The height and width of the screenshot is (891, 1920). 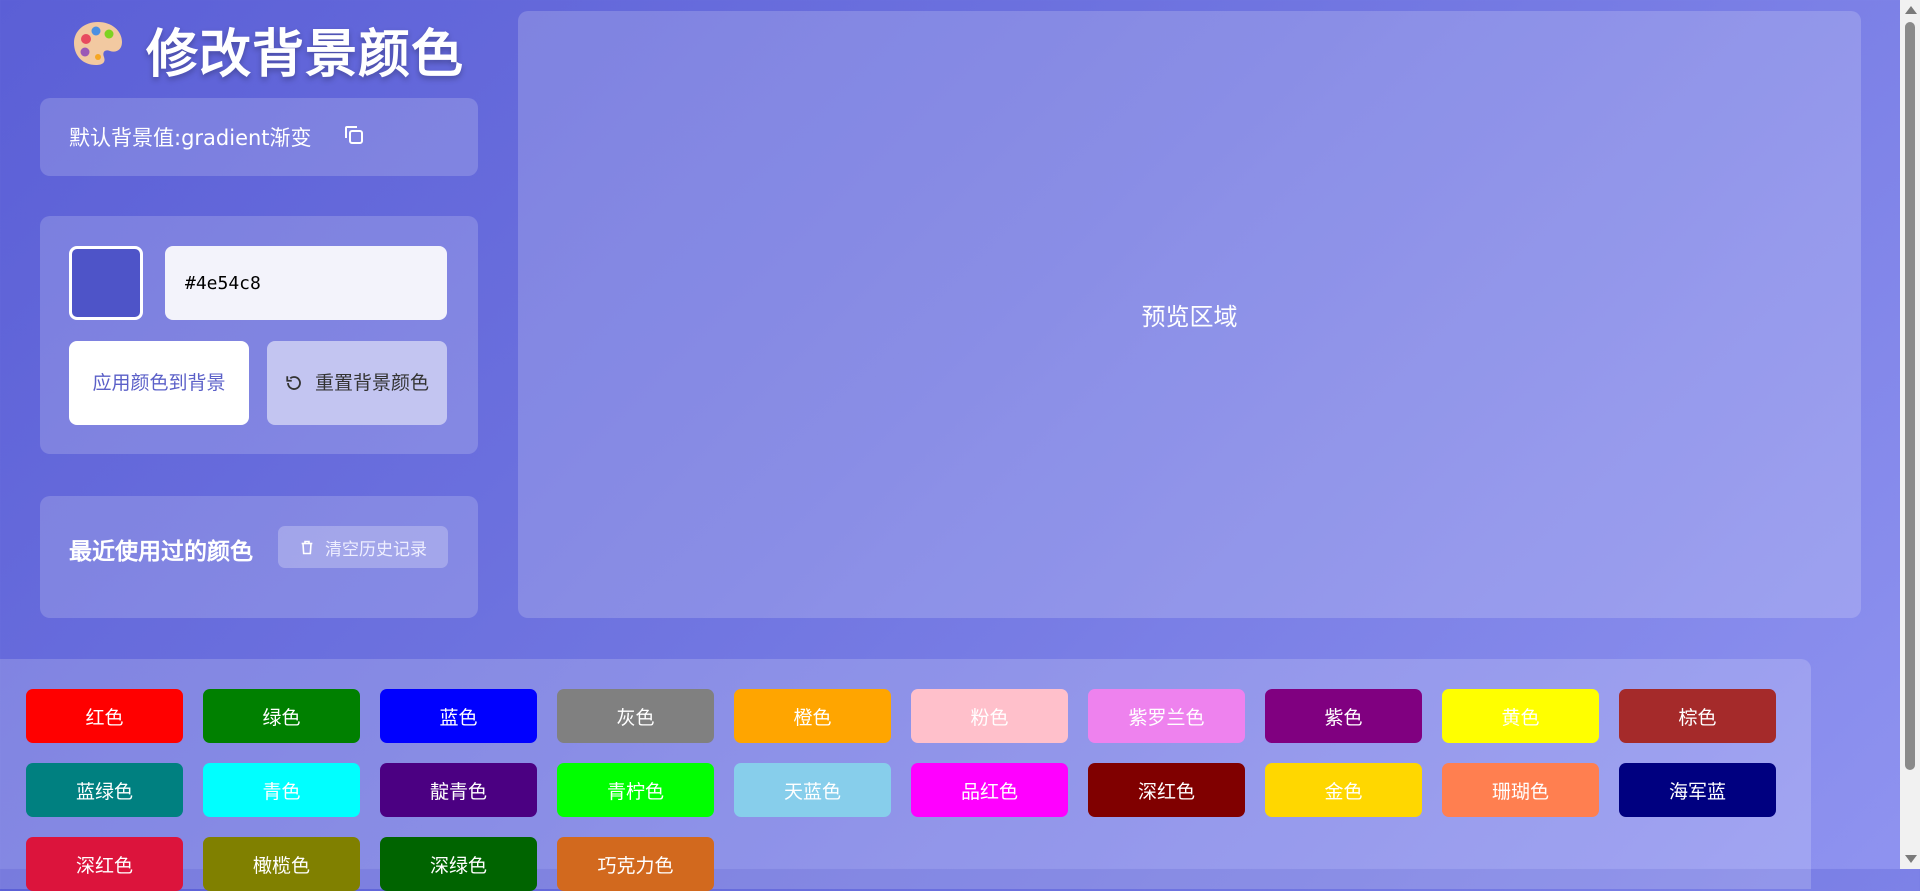 I want to click on reset-background-button: 重置背景颜色, so click(x=357, y=383).